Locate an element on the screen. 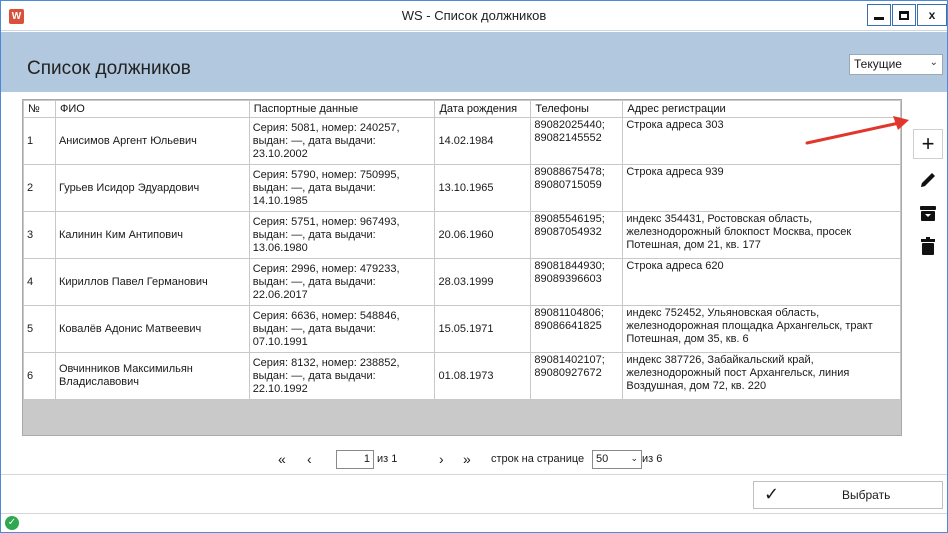  maximize-icon is located at coordinates (904, 16).